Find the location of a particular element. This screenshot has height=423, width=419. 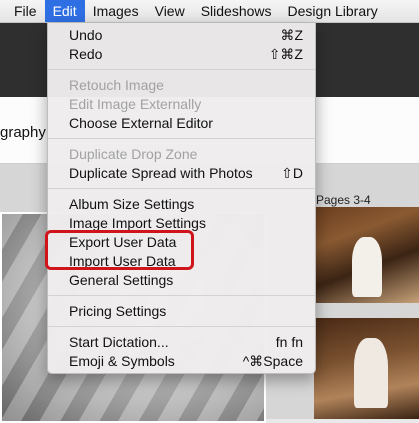

menu-item-choose-external-editor: Choose External Editor is located at coordinates (186, 123).